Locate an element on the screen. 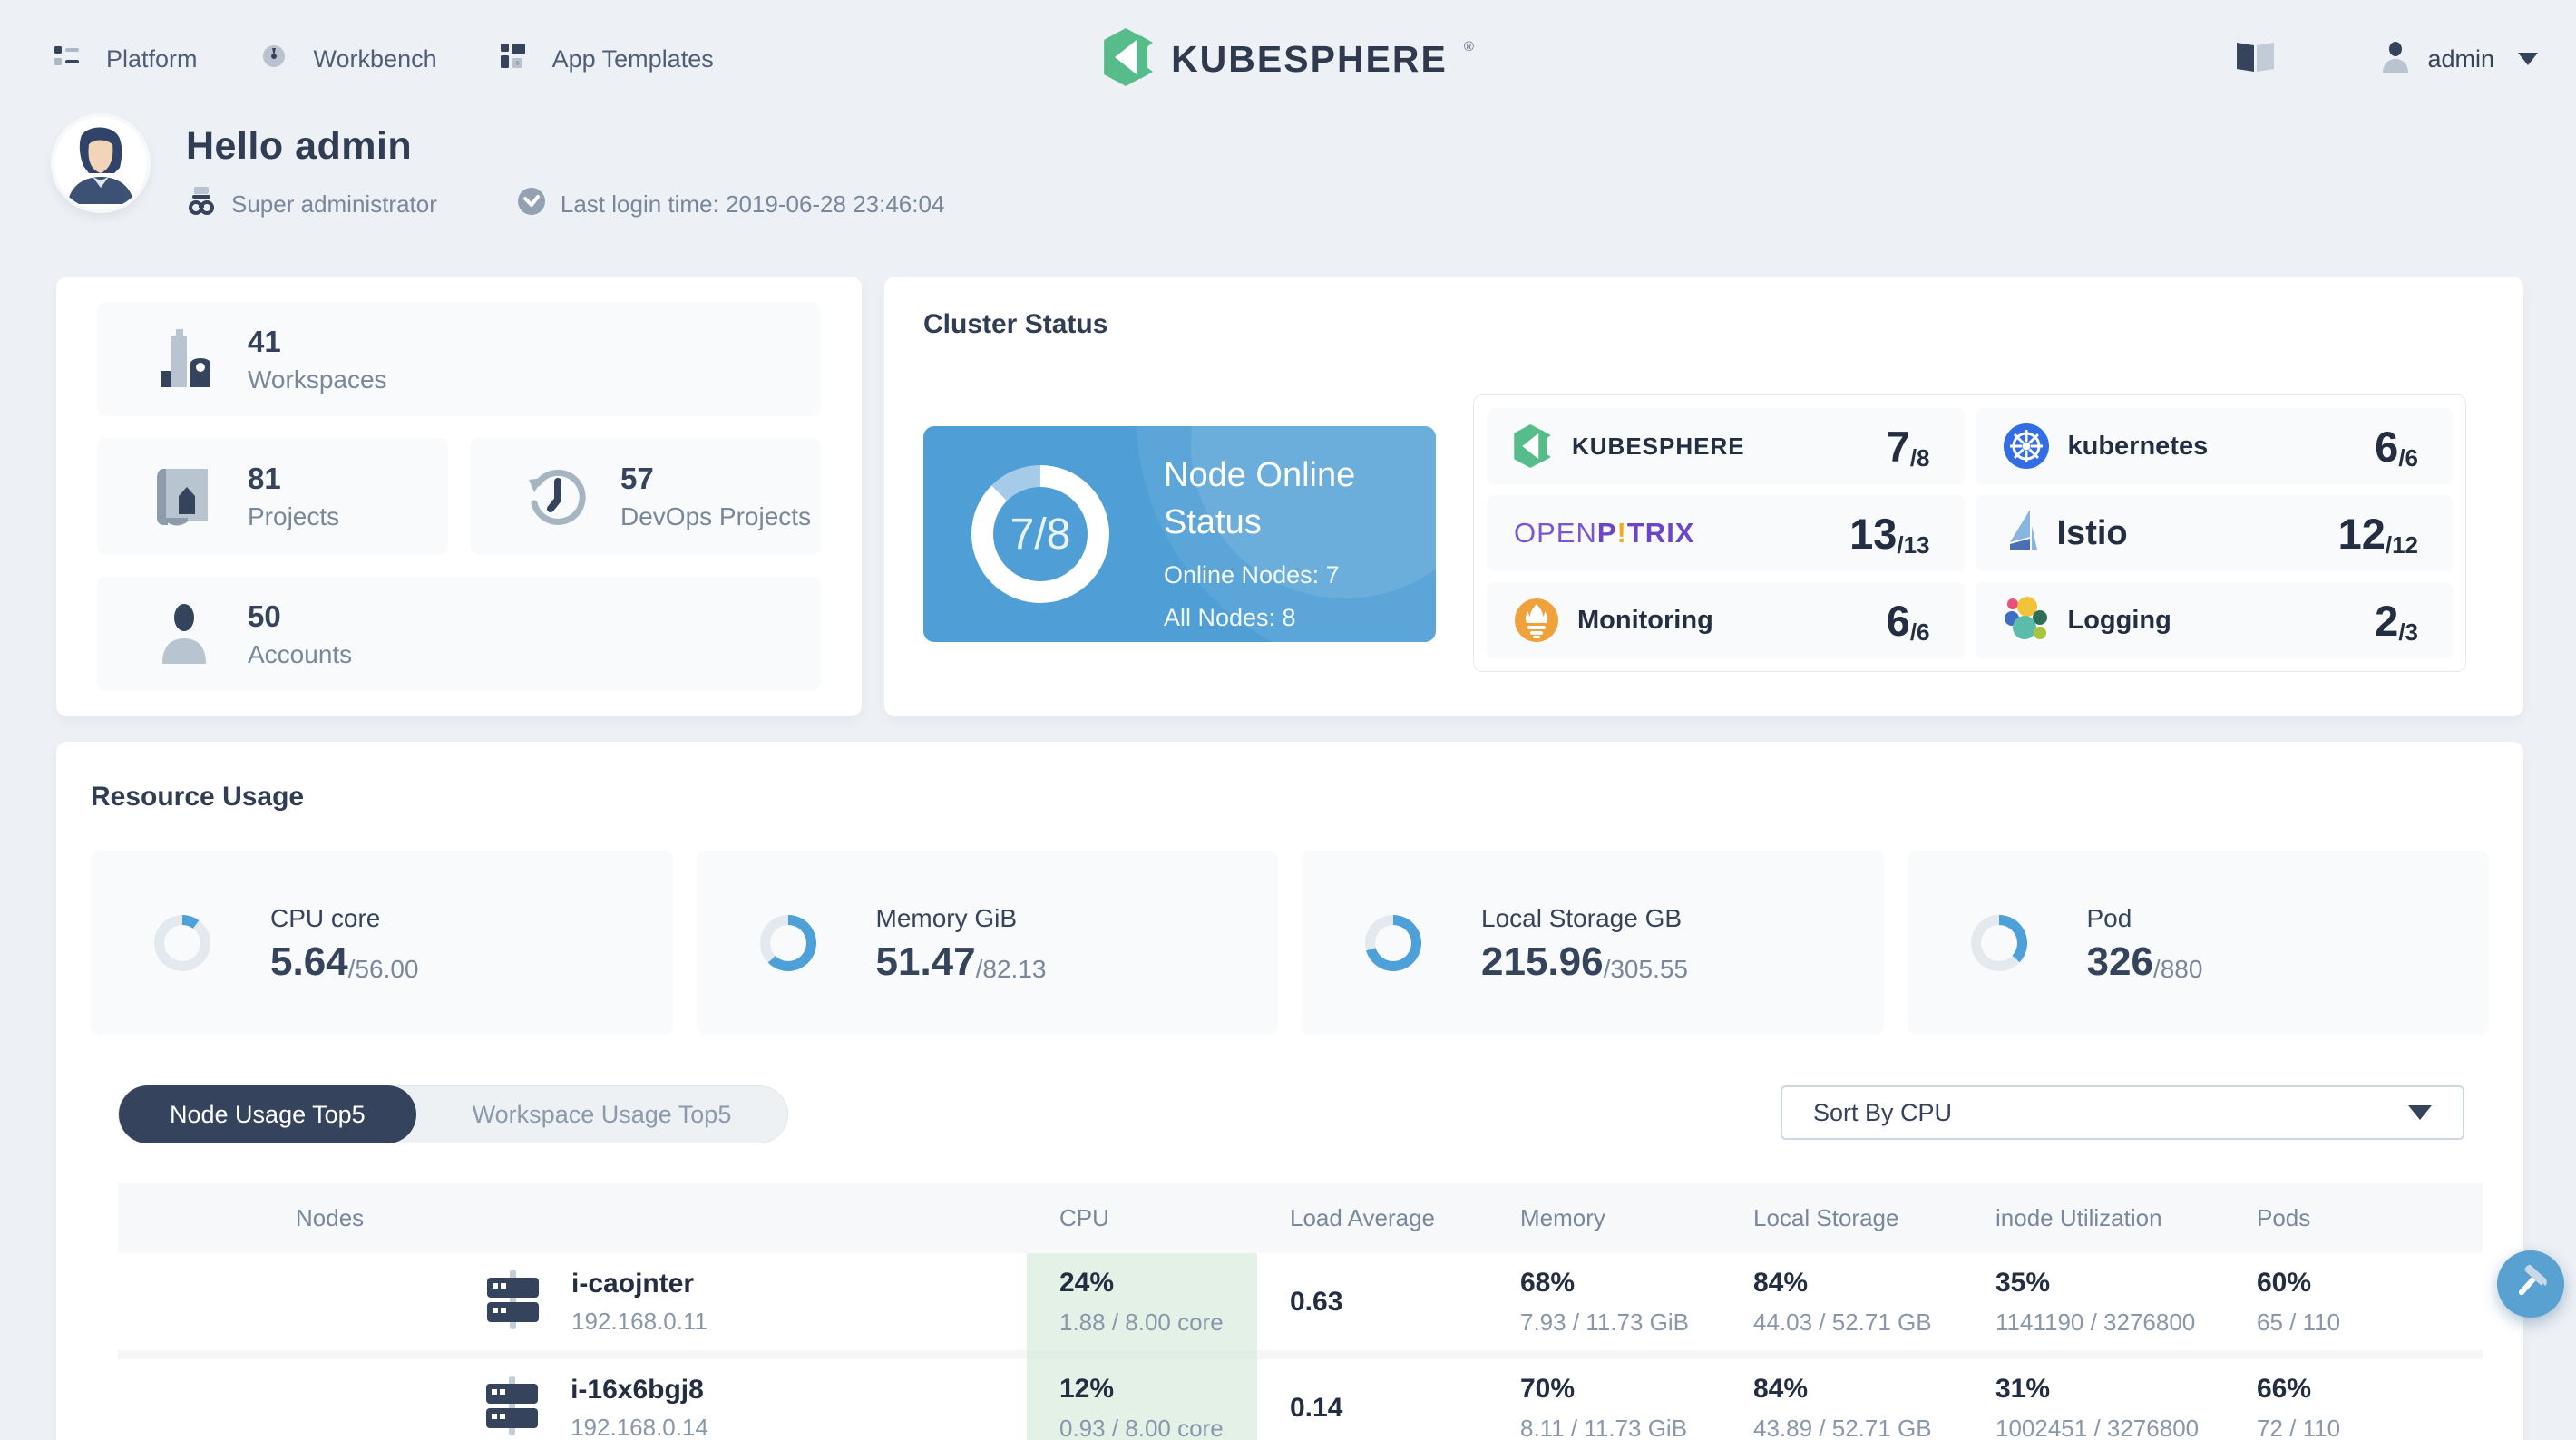 Image resolution: width=2576 pixels, height=1440 pixels. ring-texts: Local Storage GB 215.96/305.55 is located at coordinates (1584, 943).